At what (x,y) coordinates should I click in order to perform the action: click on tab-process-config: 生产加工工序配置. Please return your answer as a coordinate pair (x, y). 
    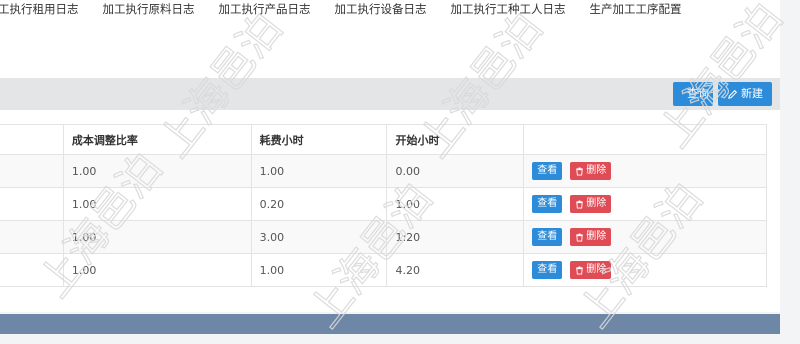
    Looking at the image, I should click on (648, 11).